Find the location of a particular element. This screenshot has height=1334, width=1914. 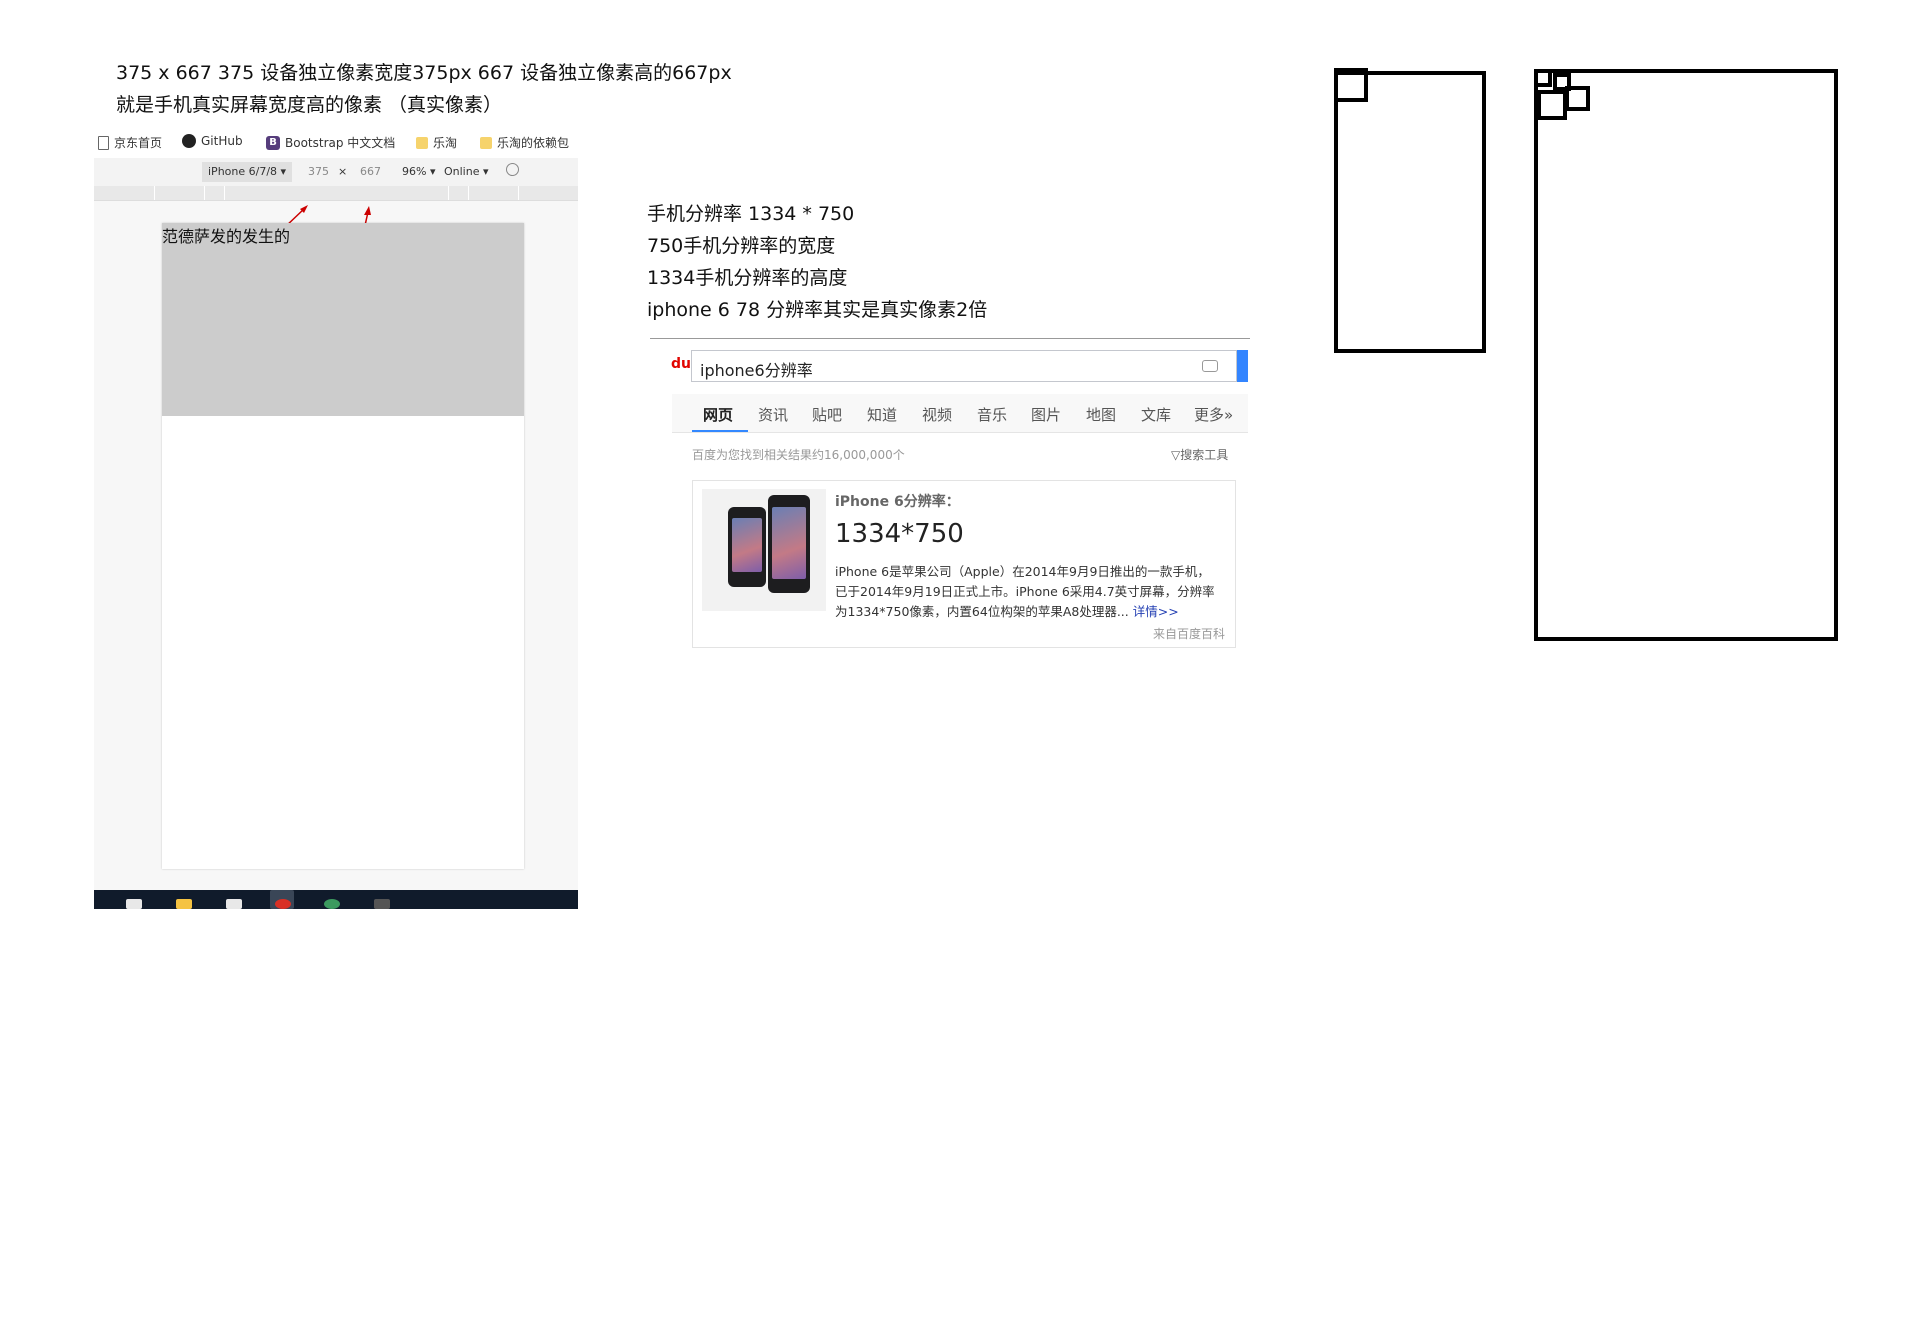

active-tab-underline is located at coordinates (720, 431).